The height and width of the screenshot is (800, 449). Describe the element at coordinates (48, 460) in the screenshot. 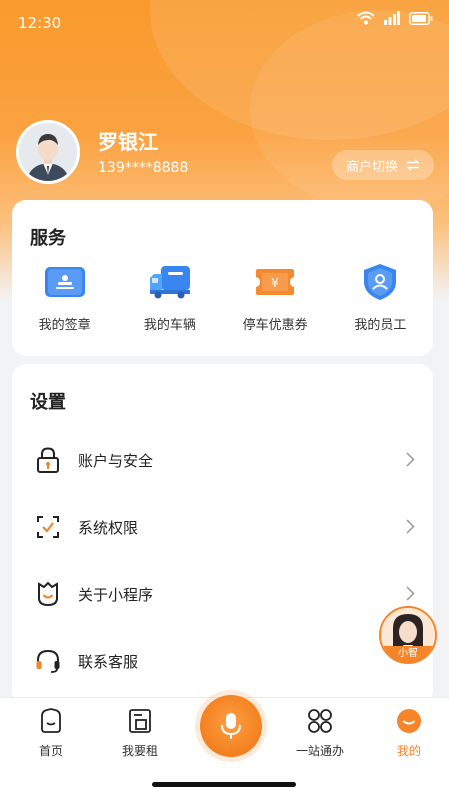

I see `lock-icon` at that location.